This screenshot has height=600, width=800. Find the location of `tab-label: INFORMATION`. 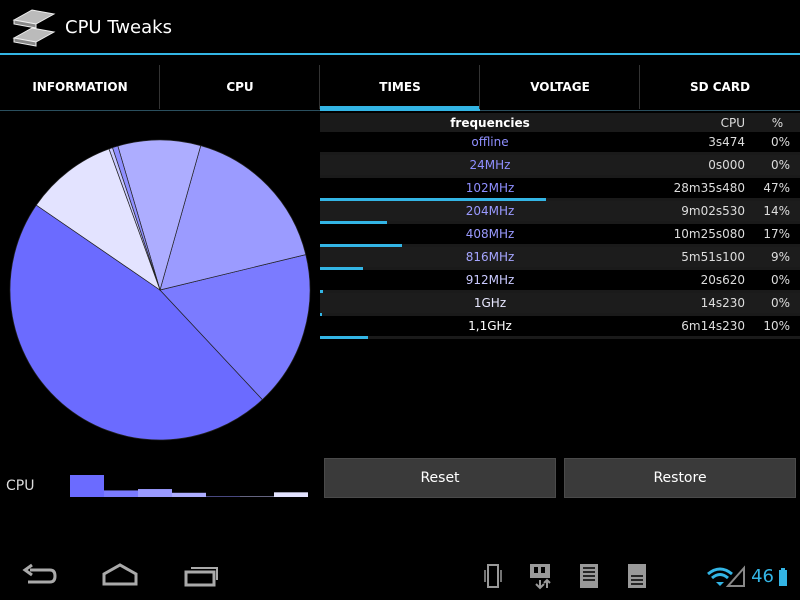

tab-label: INFORMATION is located at coordinates (80, 86).